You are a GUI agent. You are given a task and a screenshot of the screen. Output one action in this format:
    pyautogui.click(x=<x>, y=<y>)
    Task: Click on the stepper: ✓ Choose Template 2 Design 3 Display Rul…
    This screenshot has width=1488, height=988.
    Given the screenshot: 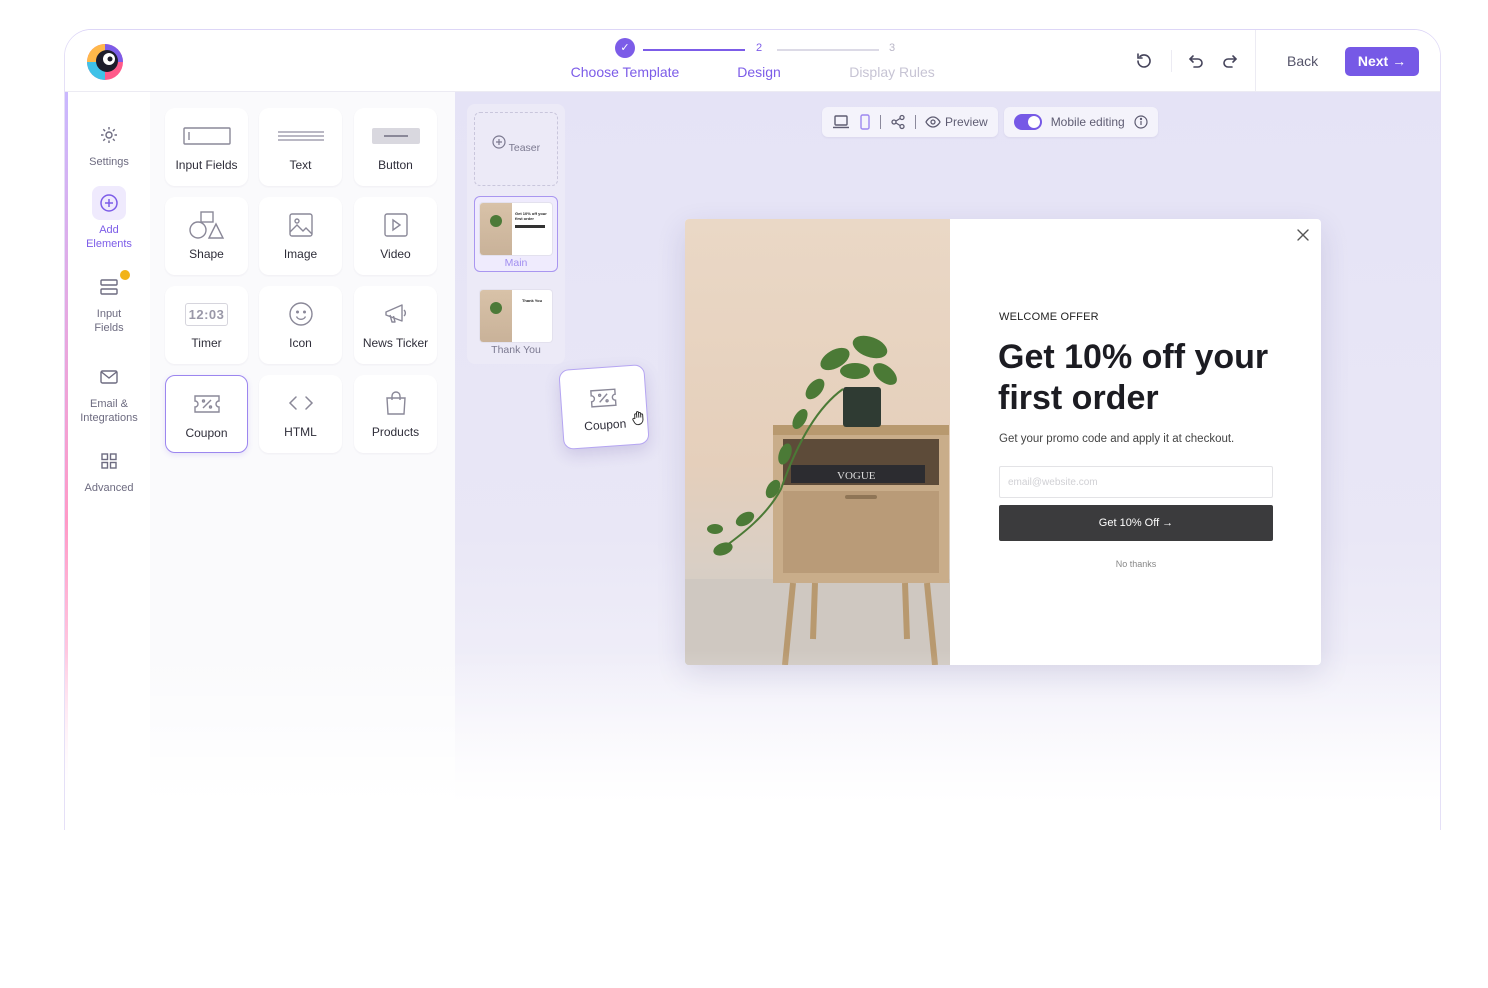 What is the action you would take?
    pyautogui.click(x=765, y=63)
    